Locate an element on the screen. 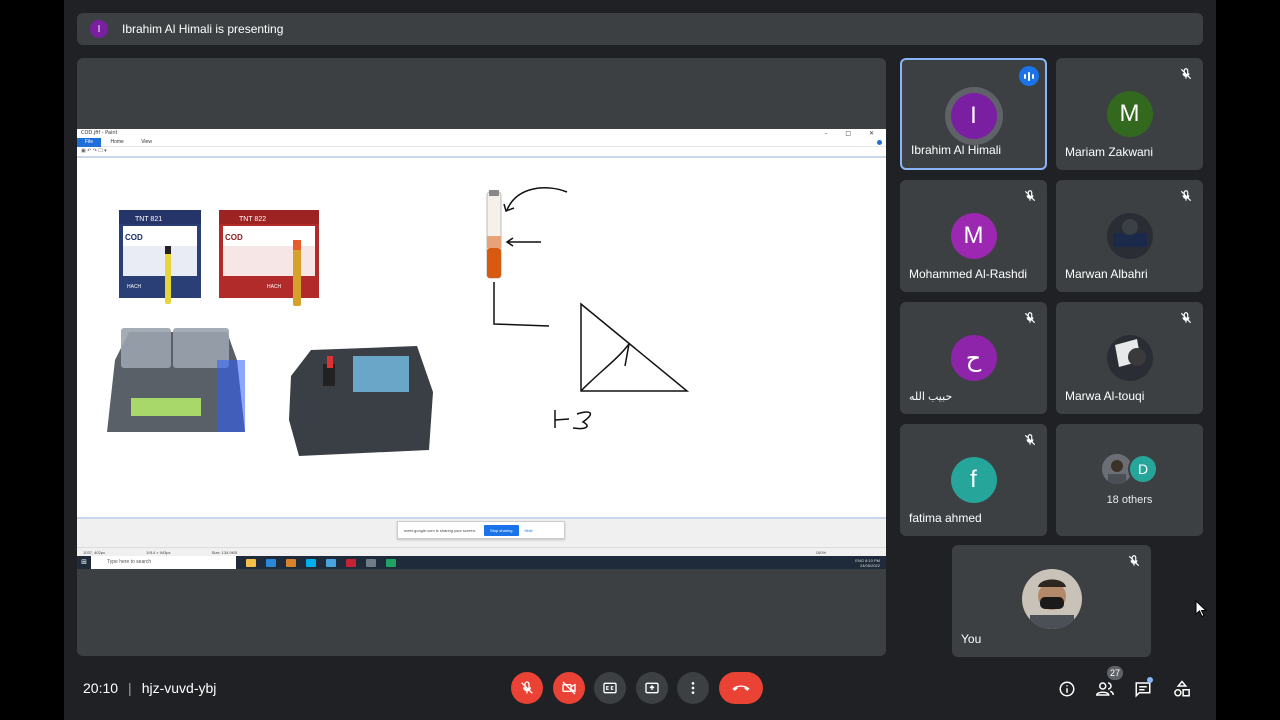 Image resolution: width=1280 pixels, height=720 pixels. meeting-time: 20:10 is located at coordinates (101, 688).